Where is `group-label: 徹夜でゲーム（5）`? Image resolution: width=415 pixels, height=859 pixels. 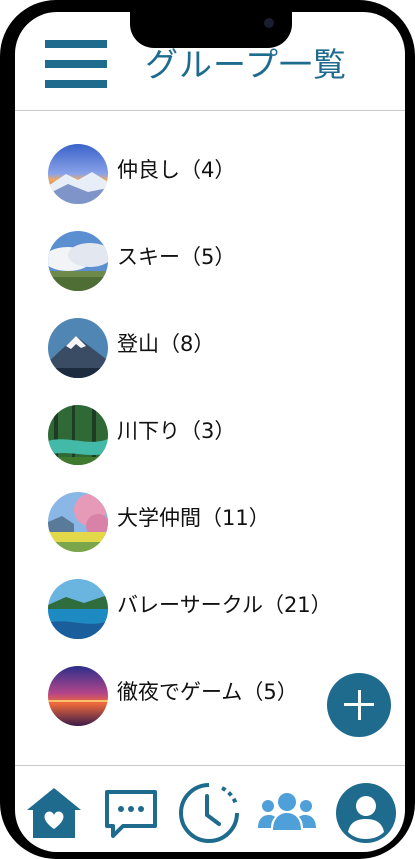
group-label: 徹夜でゲーム（5） is located at coordinates (207, 692).